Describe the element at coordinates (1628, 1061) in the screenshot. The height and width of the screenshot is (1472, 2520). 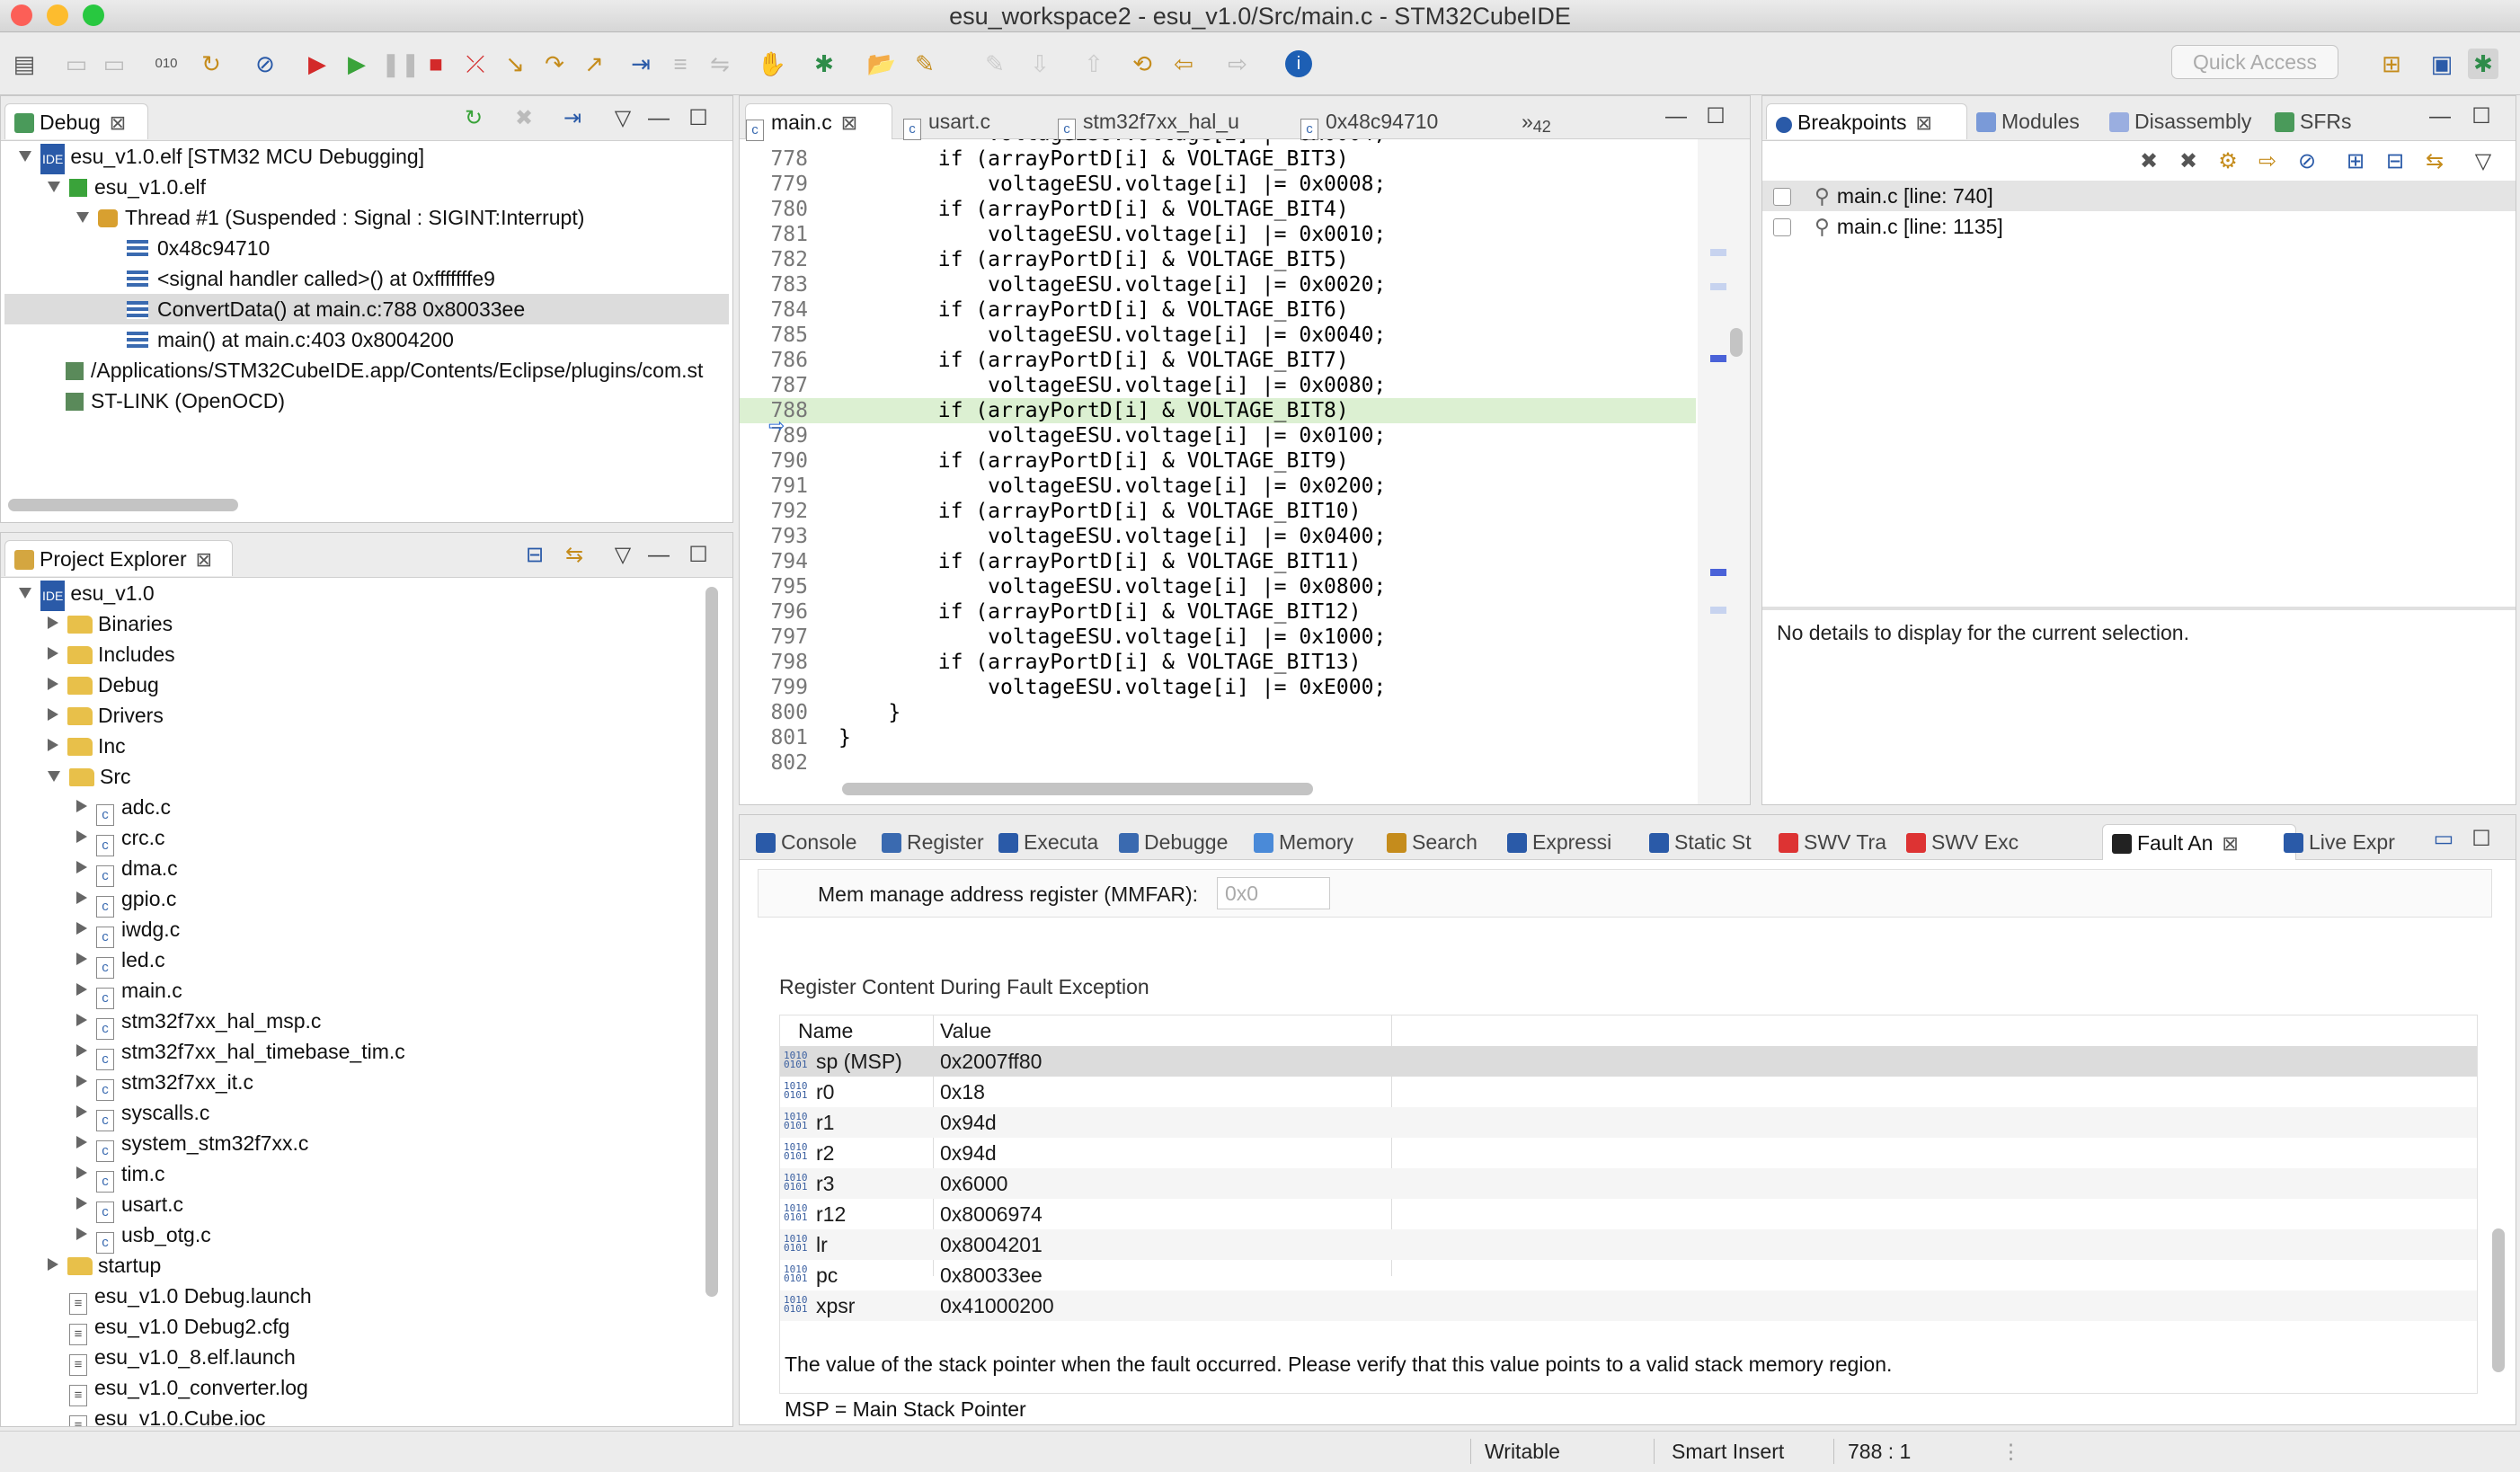
I see `register-row: 1010 0101 sp (MSP) 0x2007ff80` at that location.